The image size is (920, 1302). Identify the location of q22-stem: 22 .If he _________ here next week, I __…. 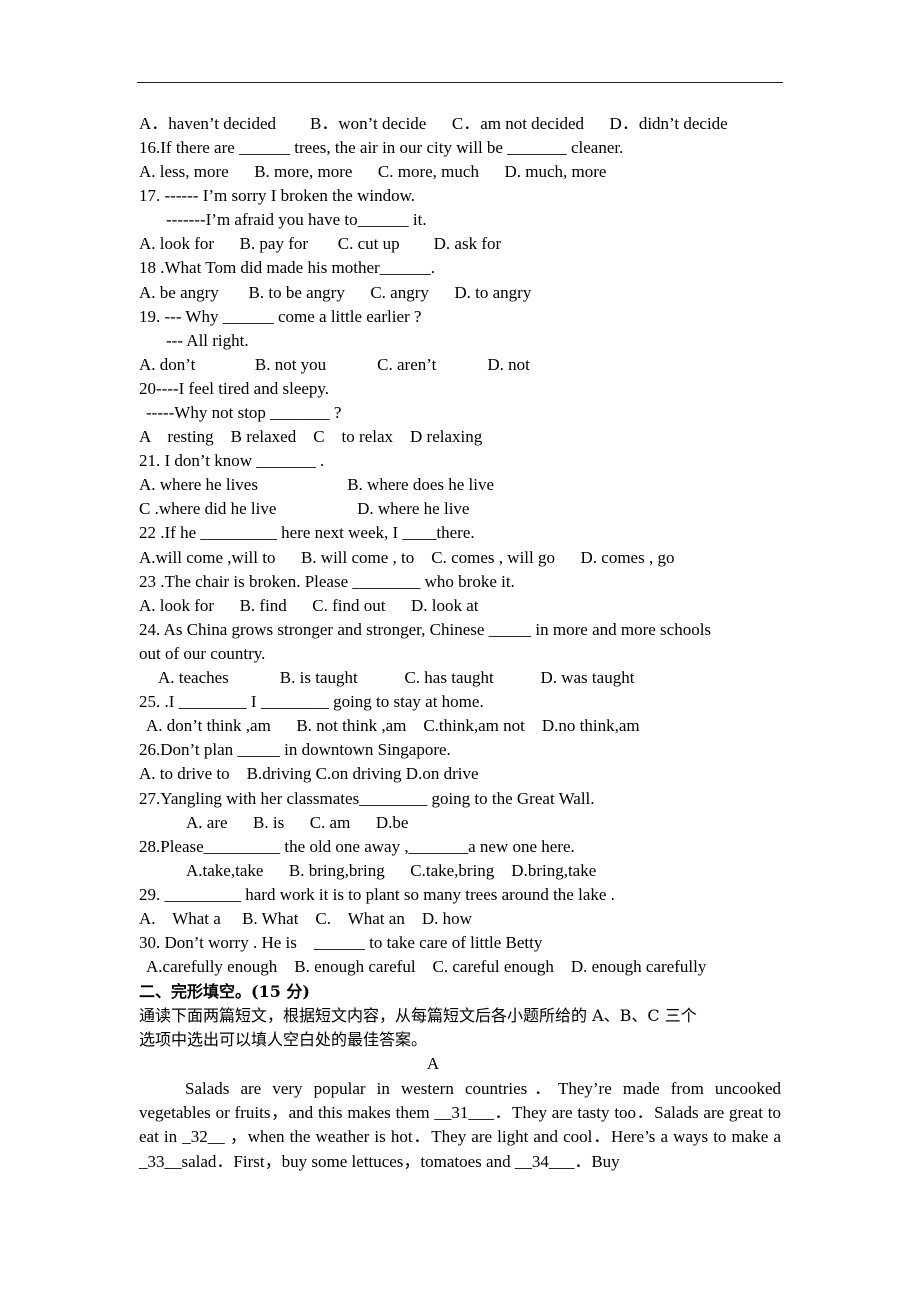
(307, 532).